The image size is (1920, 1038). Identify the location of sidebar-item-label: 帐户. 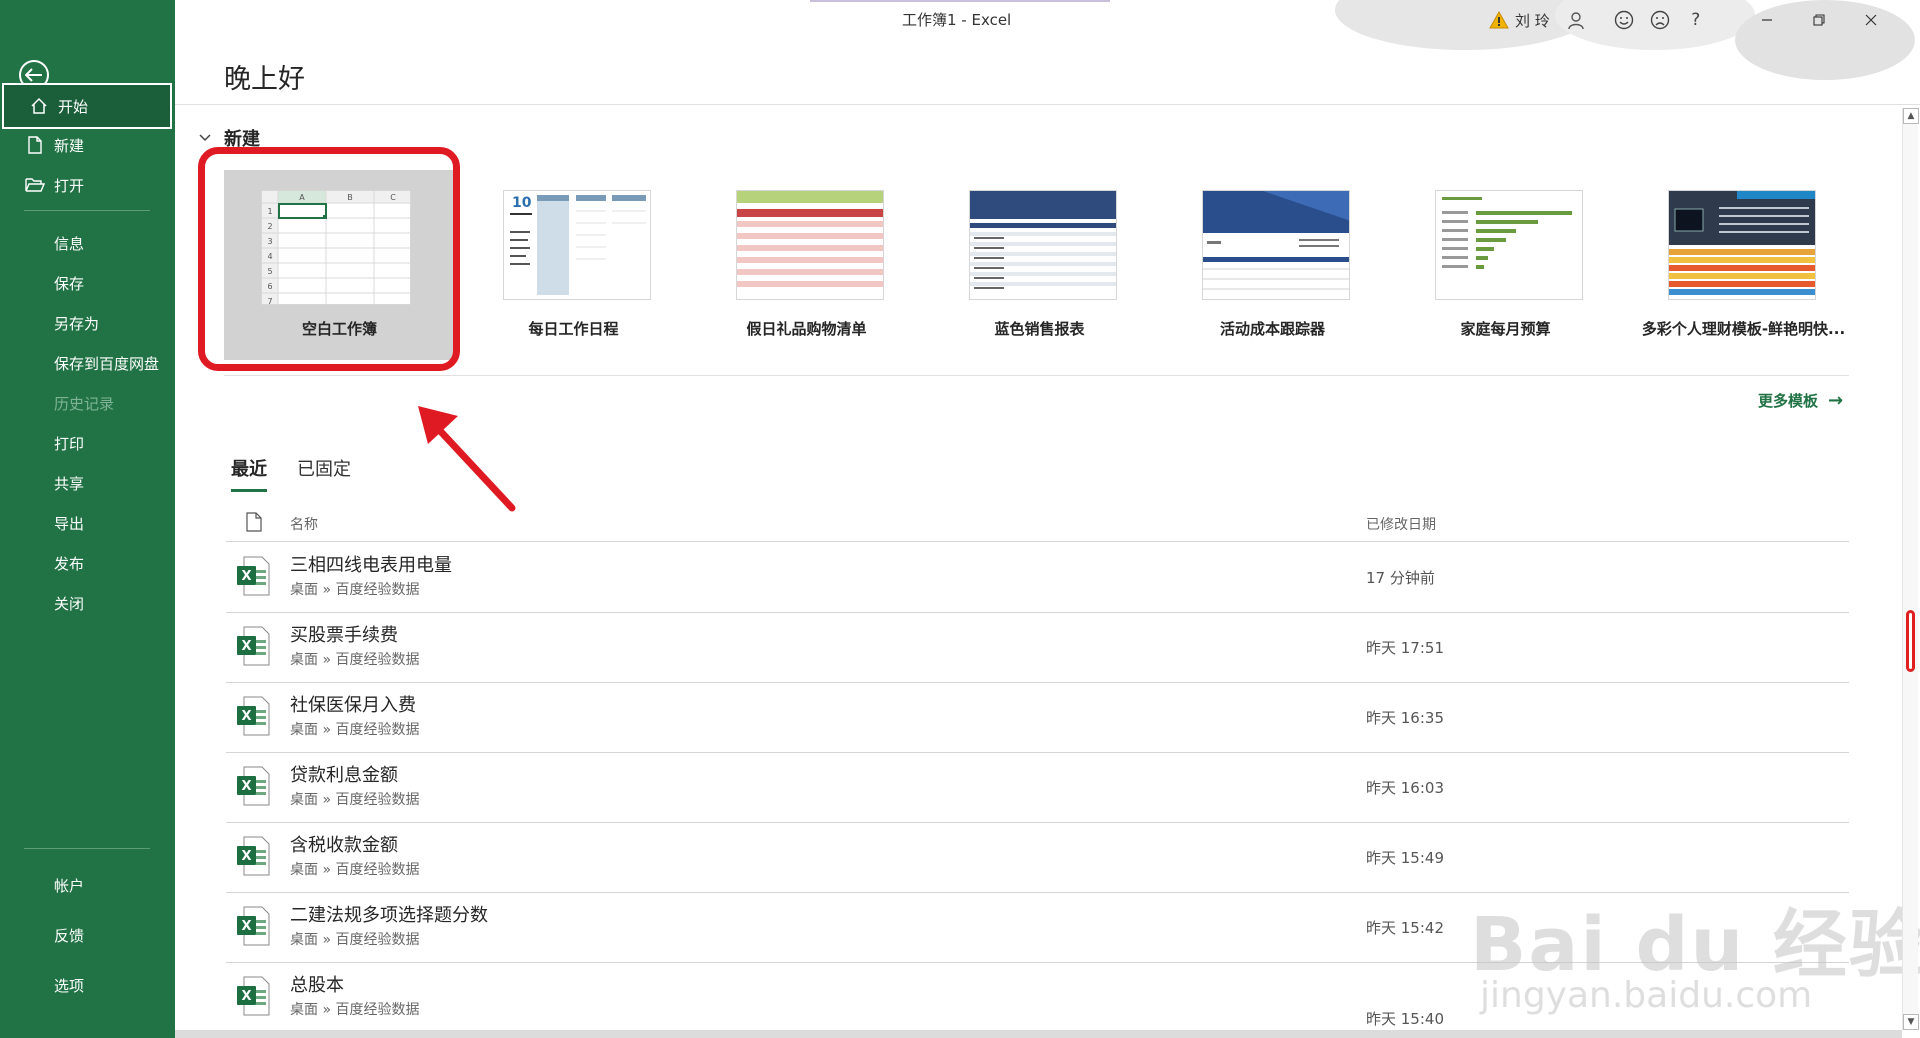
(69, 885).